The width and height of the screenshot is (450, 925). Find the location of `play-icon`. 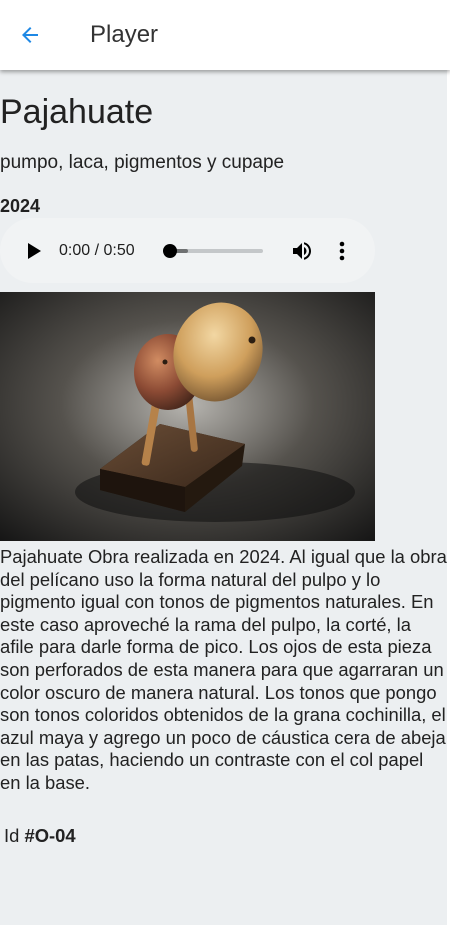

play-icon is located at coordinates (34, 251).